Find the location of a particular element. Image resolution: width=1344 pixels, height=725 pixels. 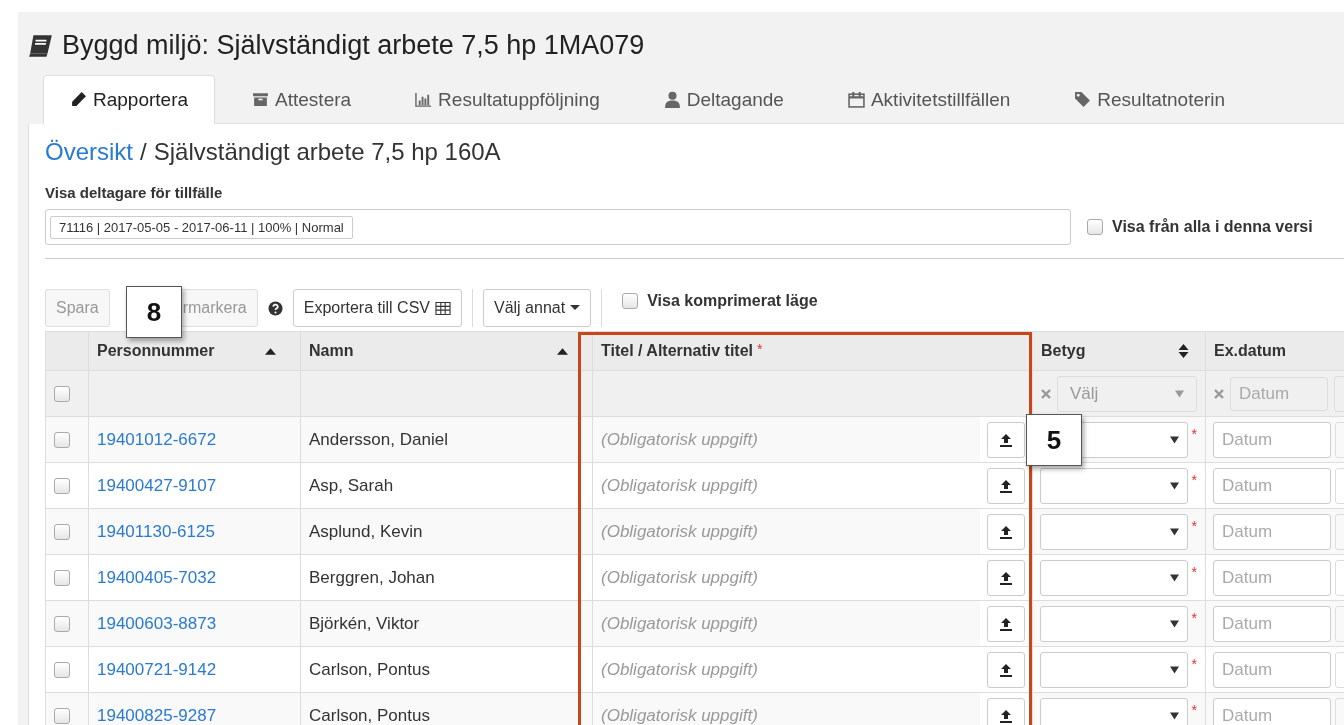

breadcrumb-link: Översikt is located at coordinates (89, 152).